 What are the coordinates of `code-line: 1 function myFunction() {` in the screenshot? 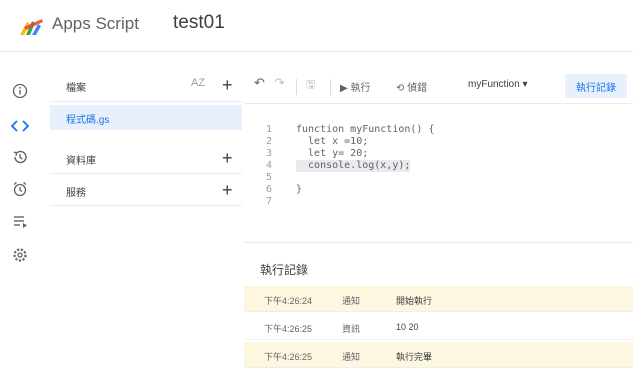 It's located at (438, 130).